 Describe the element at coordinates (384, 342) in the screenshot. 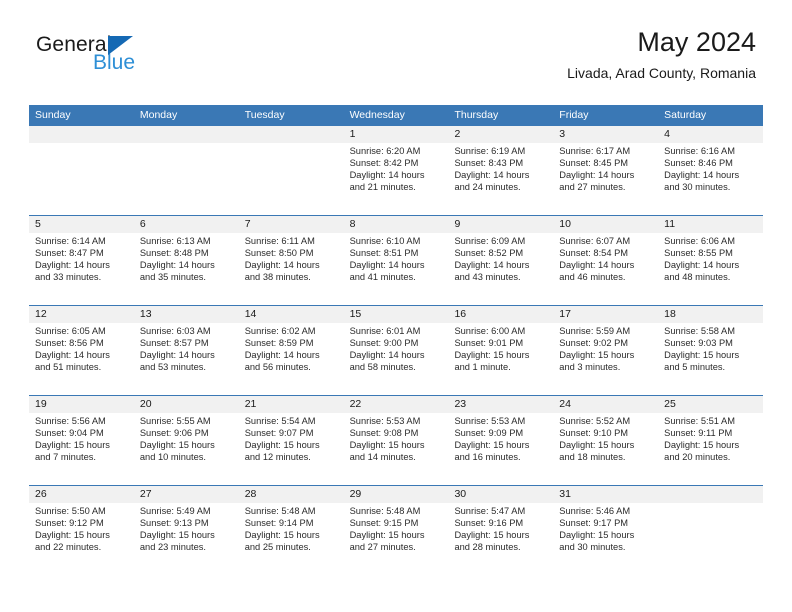

I see `sunset-text: Sunset: 9:00 PM` at that location.